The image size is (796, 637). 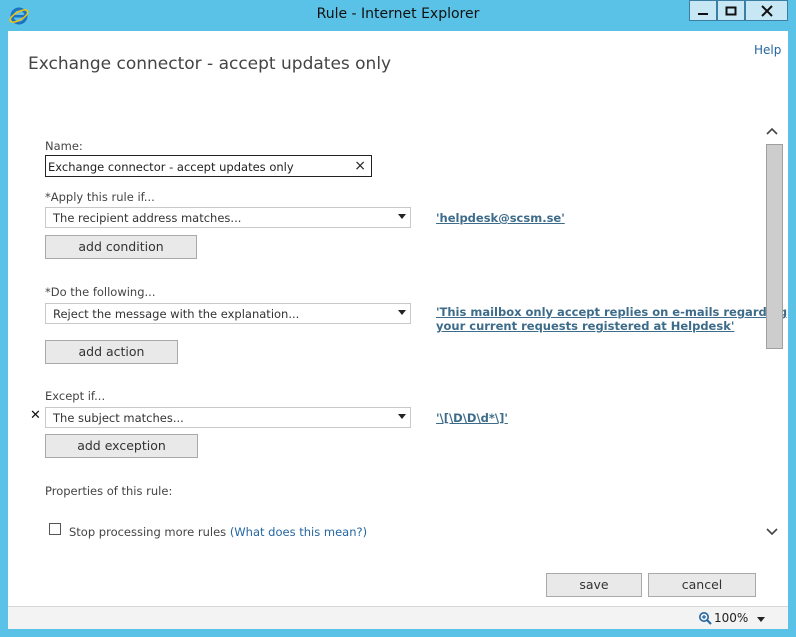 What do you see at coordinates (171, 167) in the screenshot?
I see `name-input-value: Exchange connector - accept updates only` at bounding box center [171, 167].